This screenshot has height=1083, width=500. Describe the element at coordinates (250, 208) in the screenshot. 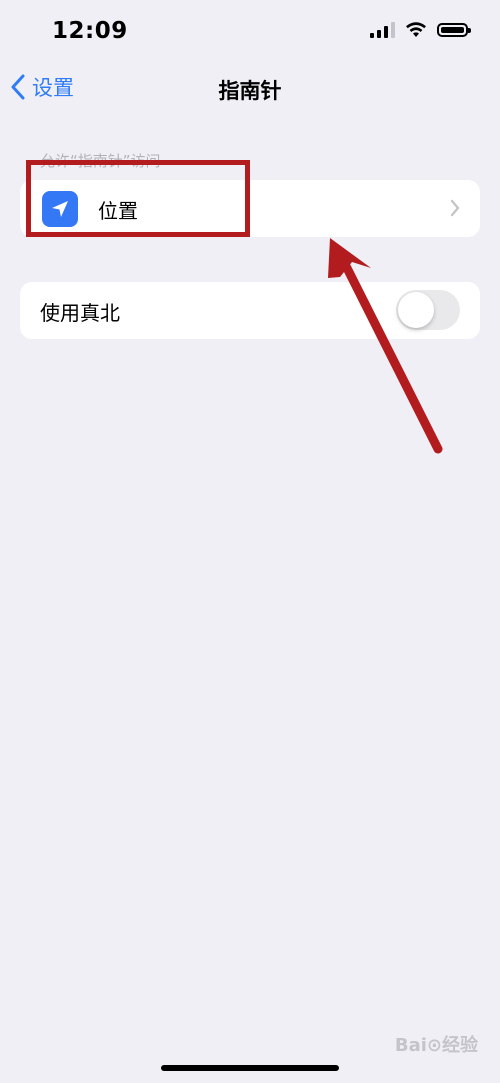

I see `location-row: 位置` at that location.